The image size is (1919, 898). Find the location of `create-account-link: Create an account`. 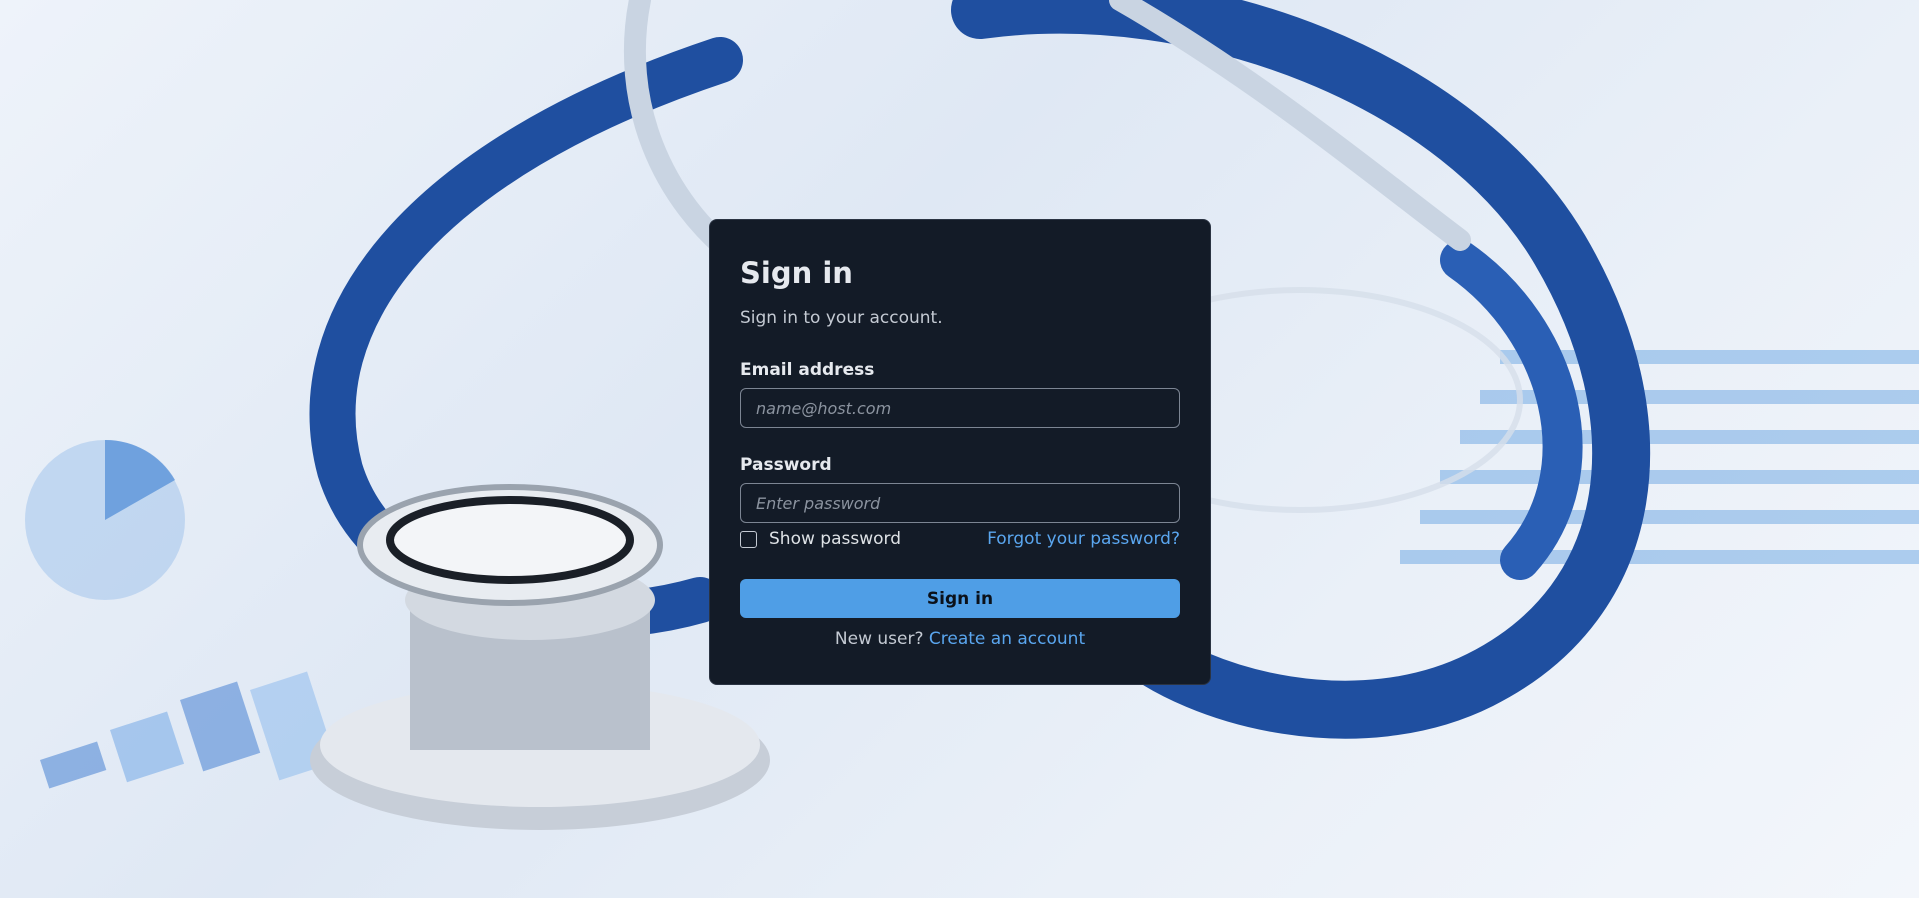

create-account-link: Create an account is located at coordinates (1007, 639).